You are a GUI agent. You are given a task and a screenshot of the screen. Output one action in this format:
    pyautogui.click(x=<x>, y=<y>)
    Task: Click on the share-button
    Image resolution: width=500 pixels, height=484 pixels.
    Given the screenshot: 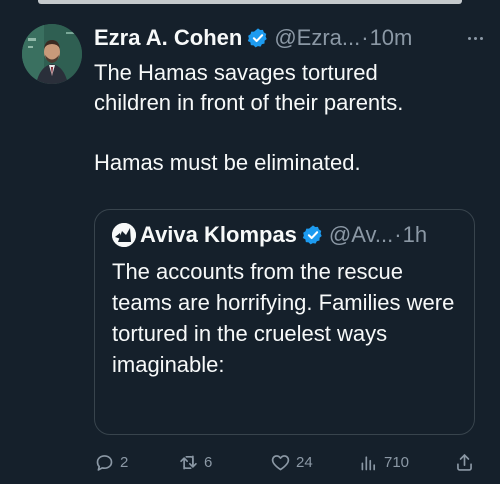 What is the action you would take?
    pyautogui.click(x=464, y=462)
    